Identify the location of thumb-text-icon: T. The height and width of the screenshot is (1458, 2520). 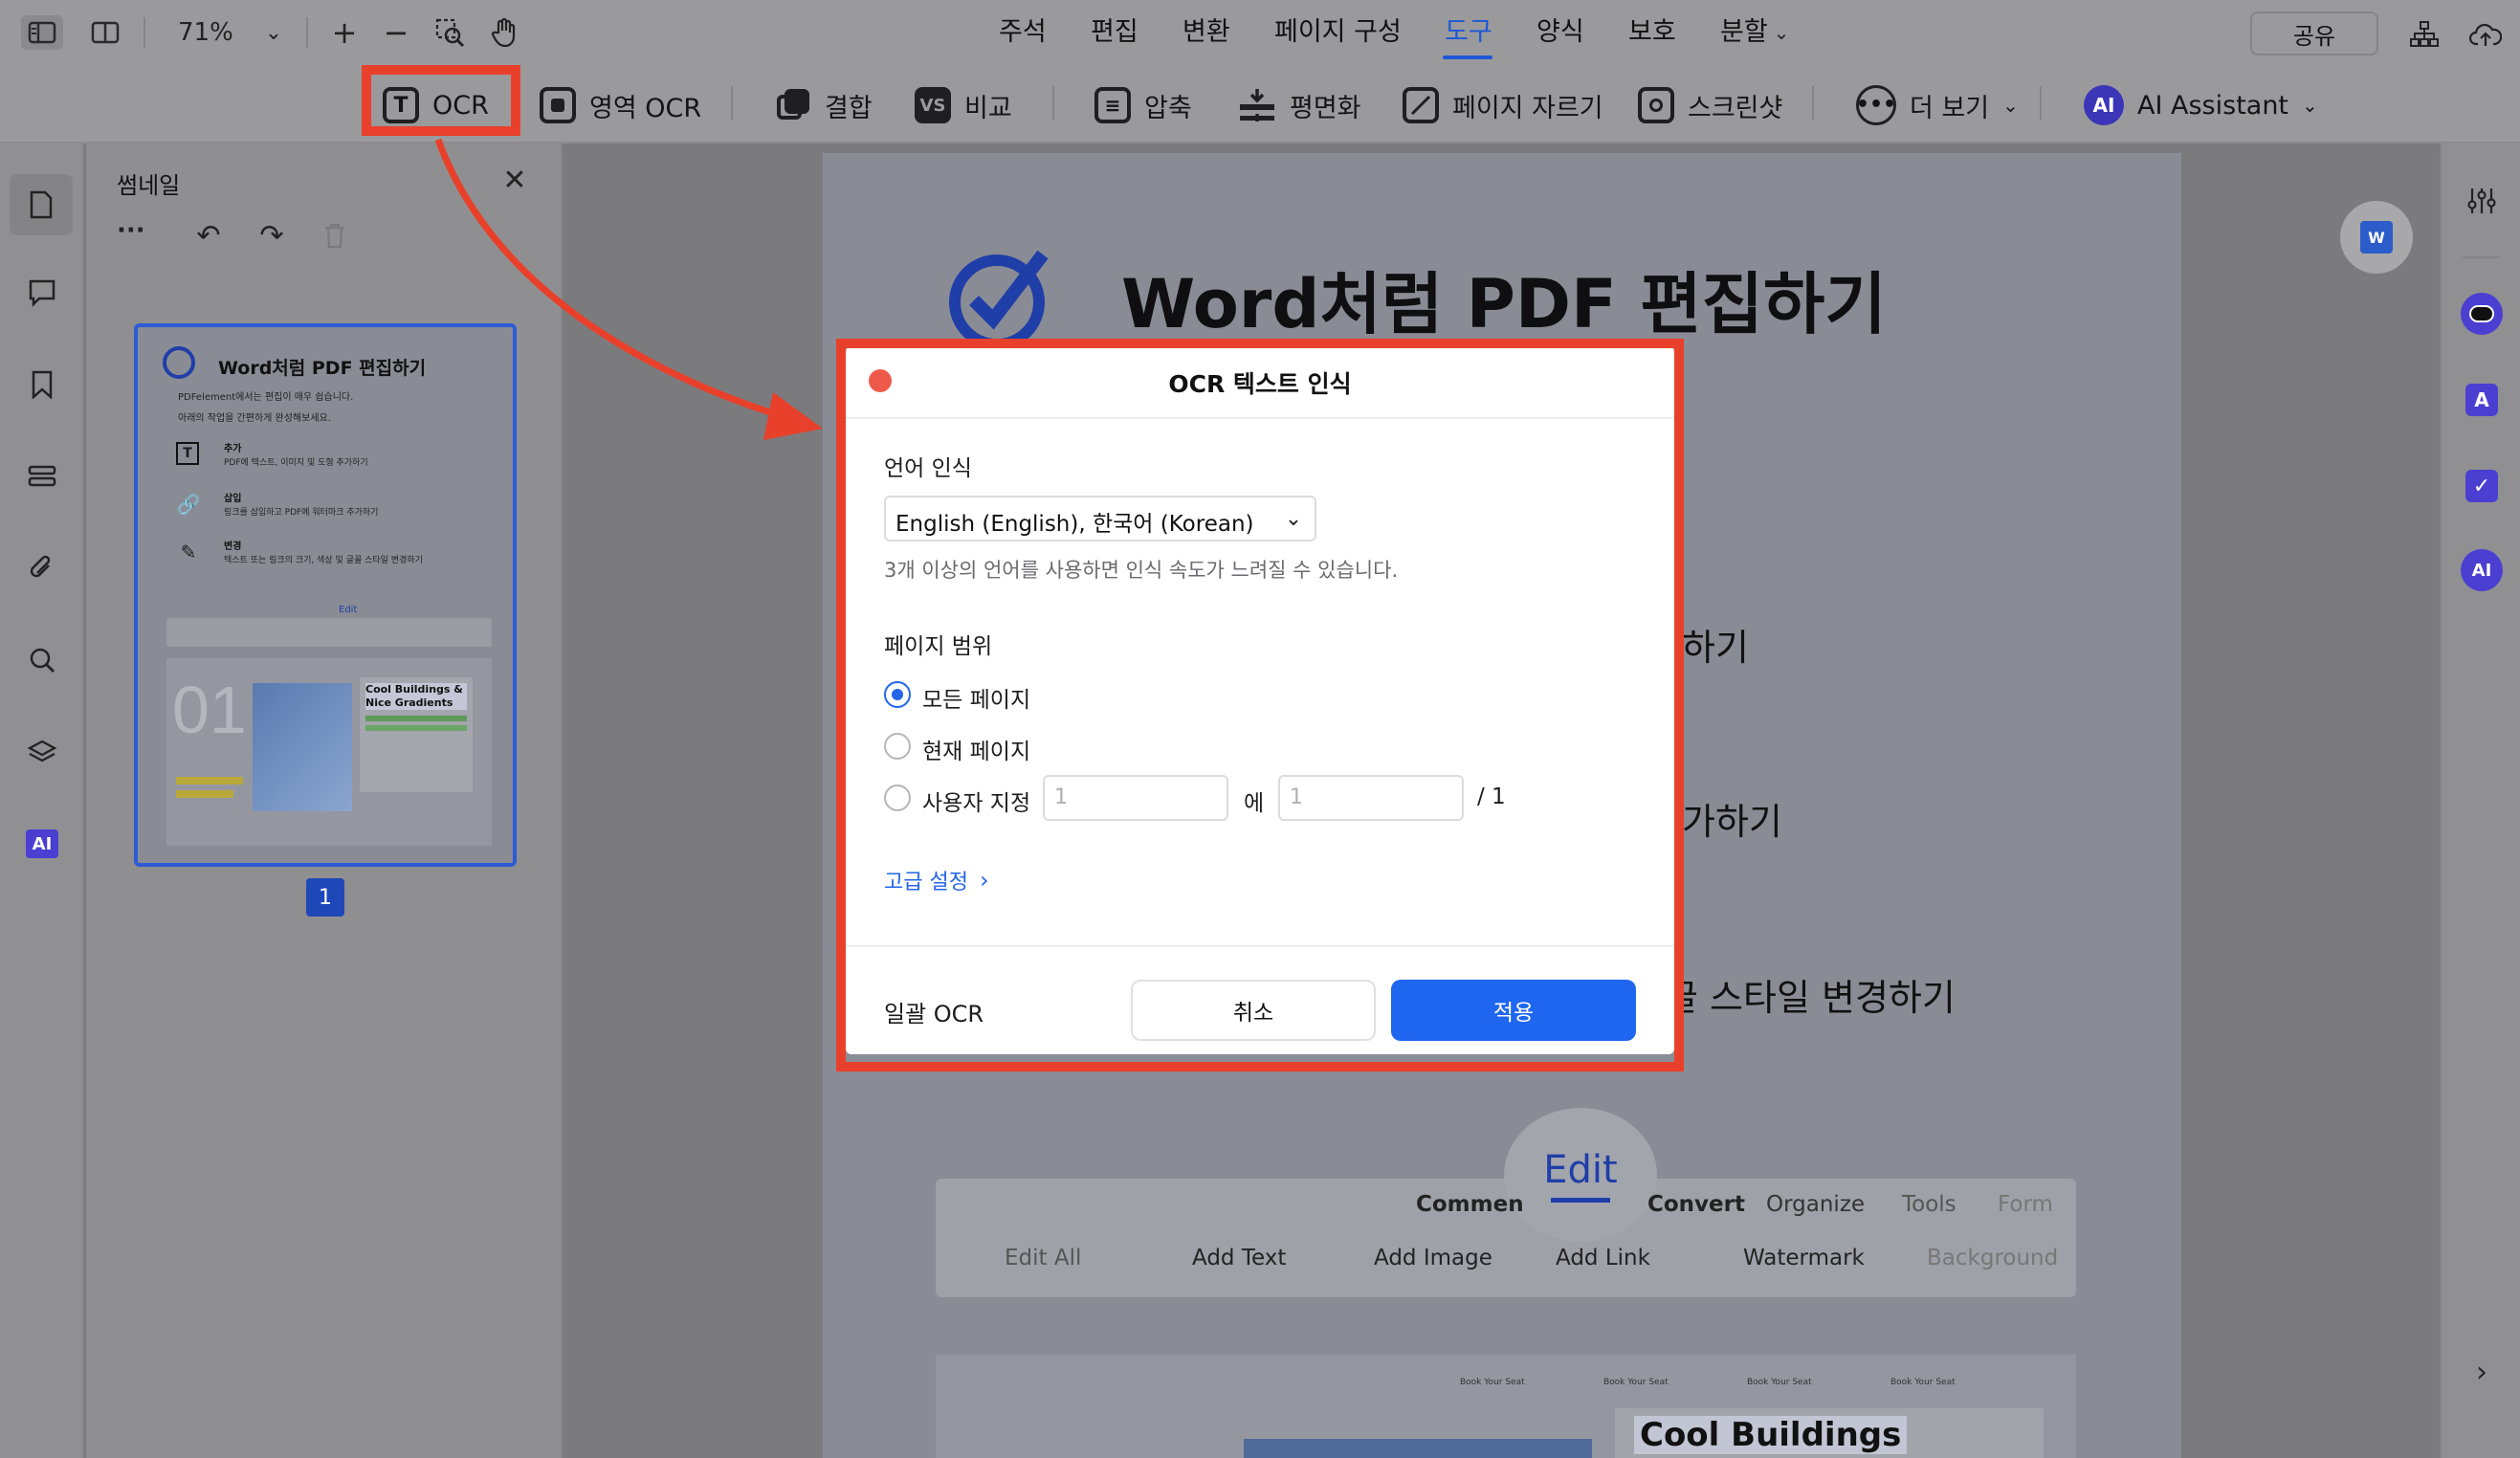
(187, 453).